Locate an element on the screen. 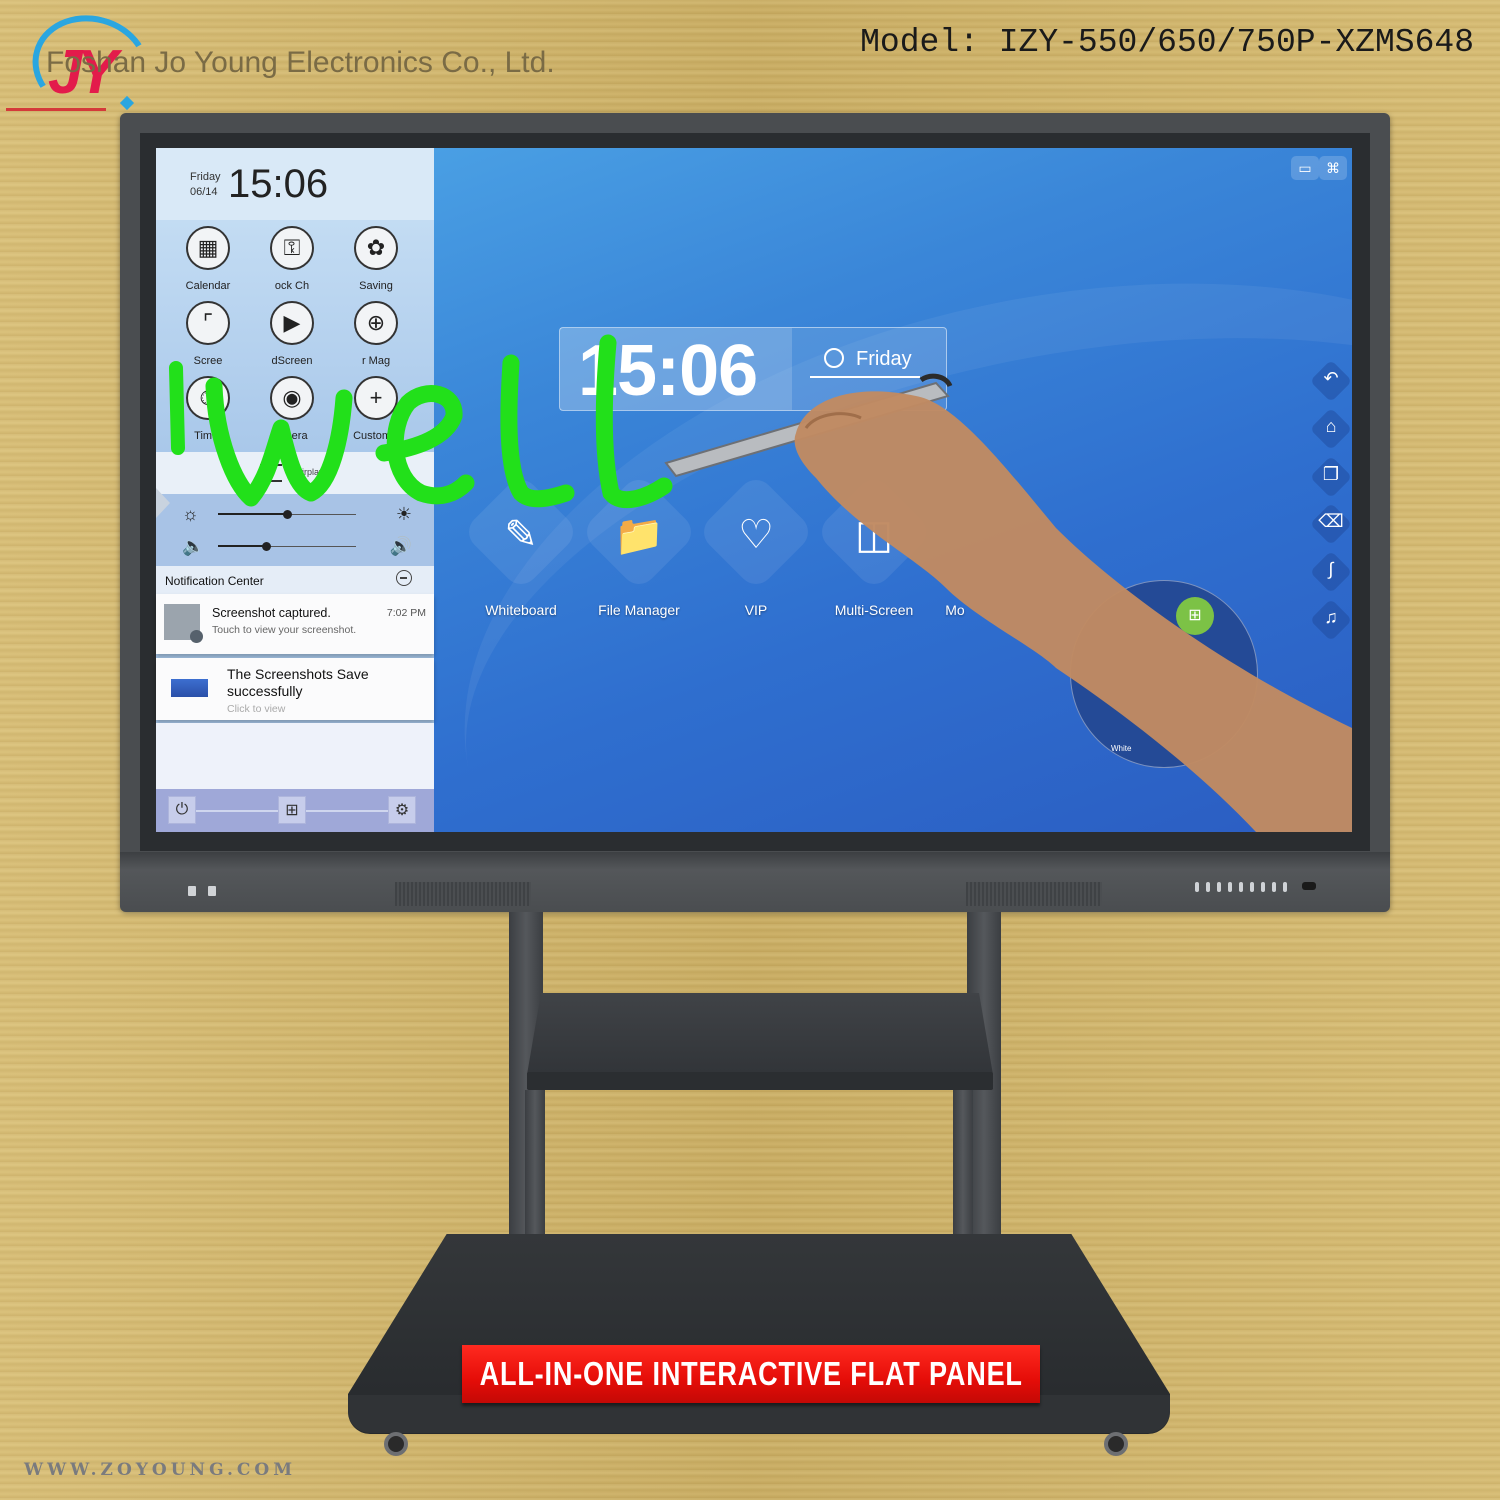 This screenshot has height=1500, width=1500. volume-slider: 🔈 🔊 is located at coordinates (297, 546).